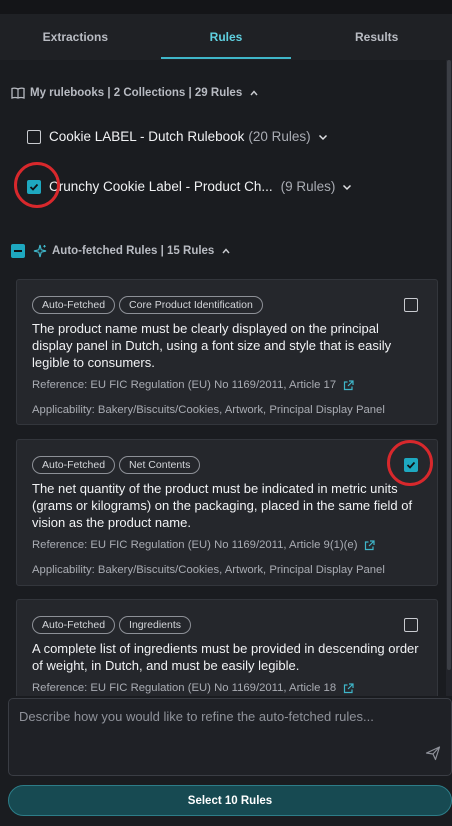 The width and height of the screenshot is (452, 826). I want to click on tag-category: Ingredients, so click(155, 625).